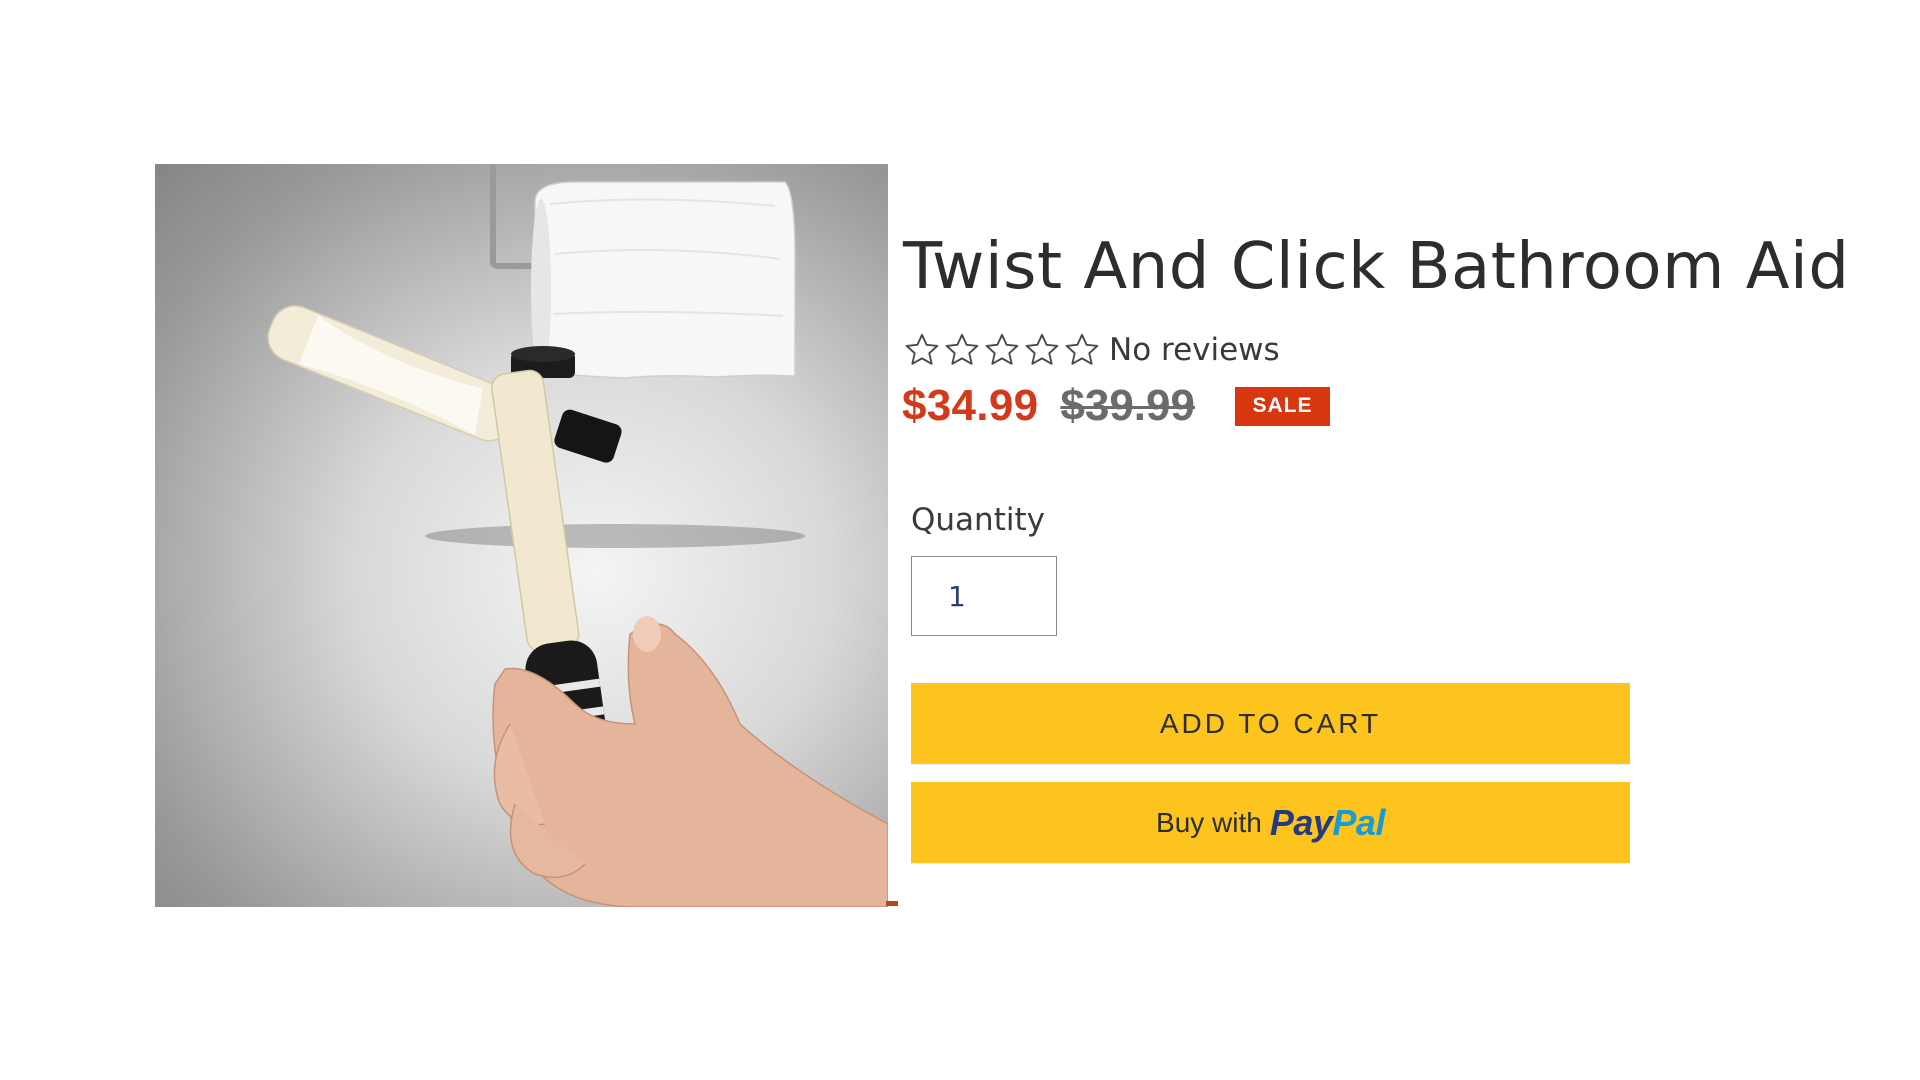  What do you see at coordinates (1282, 406) in the screenshot?
I see `sale-badge: SALE` at bounding box center [1282, 406].